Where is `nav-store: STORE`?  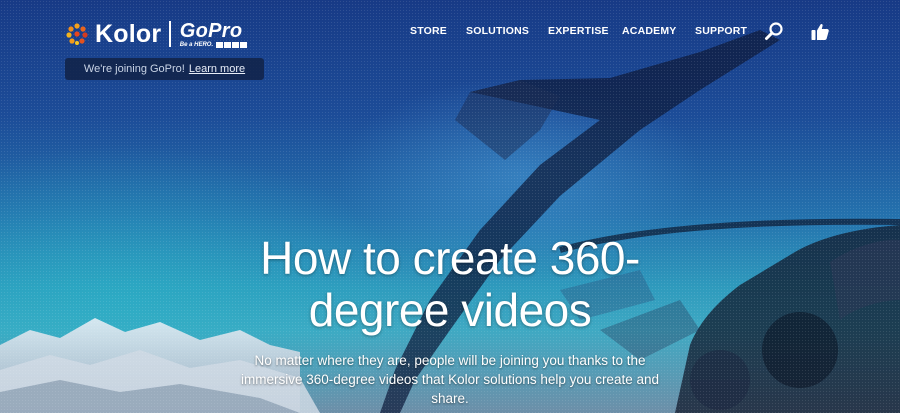 nav-store: STORE is located at coordinates (428, 31).